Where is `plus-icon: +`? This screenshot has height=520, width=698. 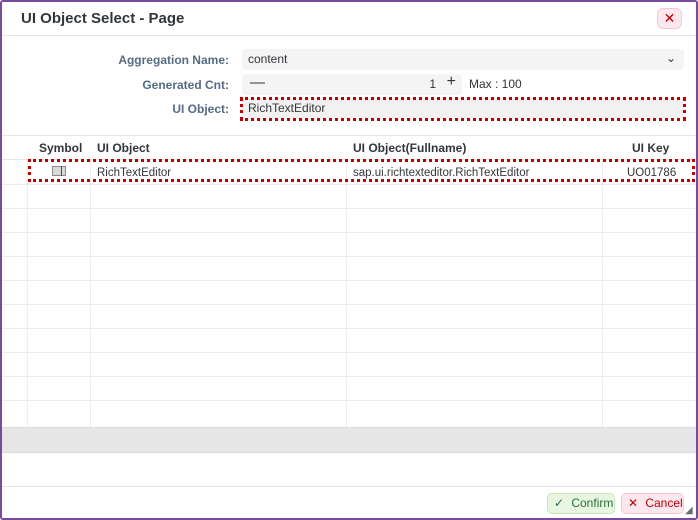
plus-icon: + is located at coordinates (451, 82).